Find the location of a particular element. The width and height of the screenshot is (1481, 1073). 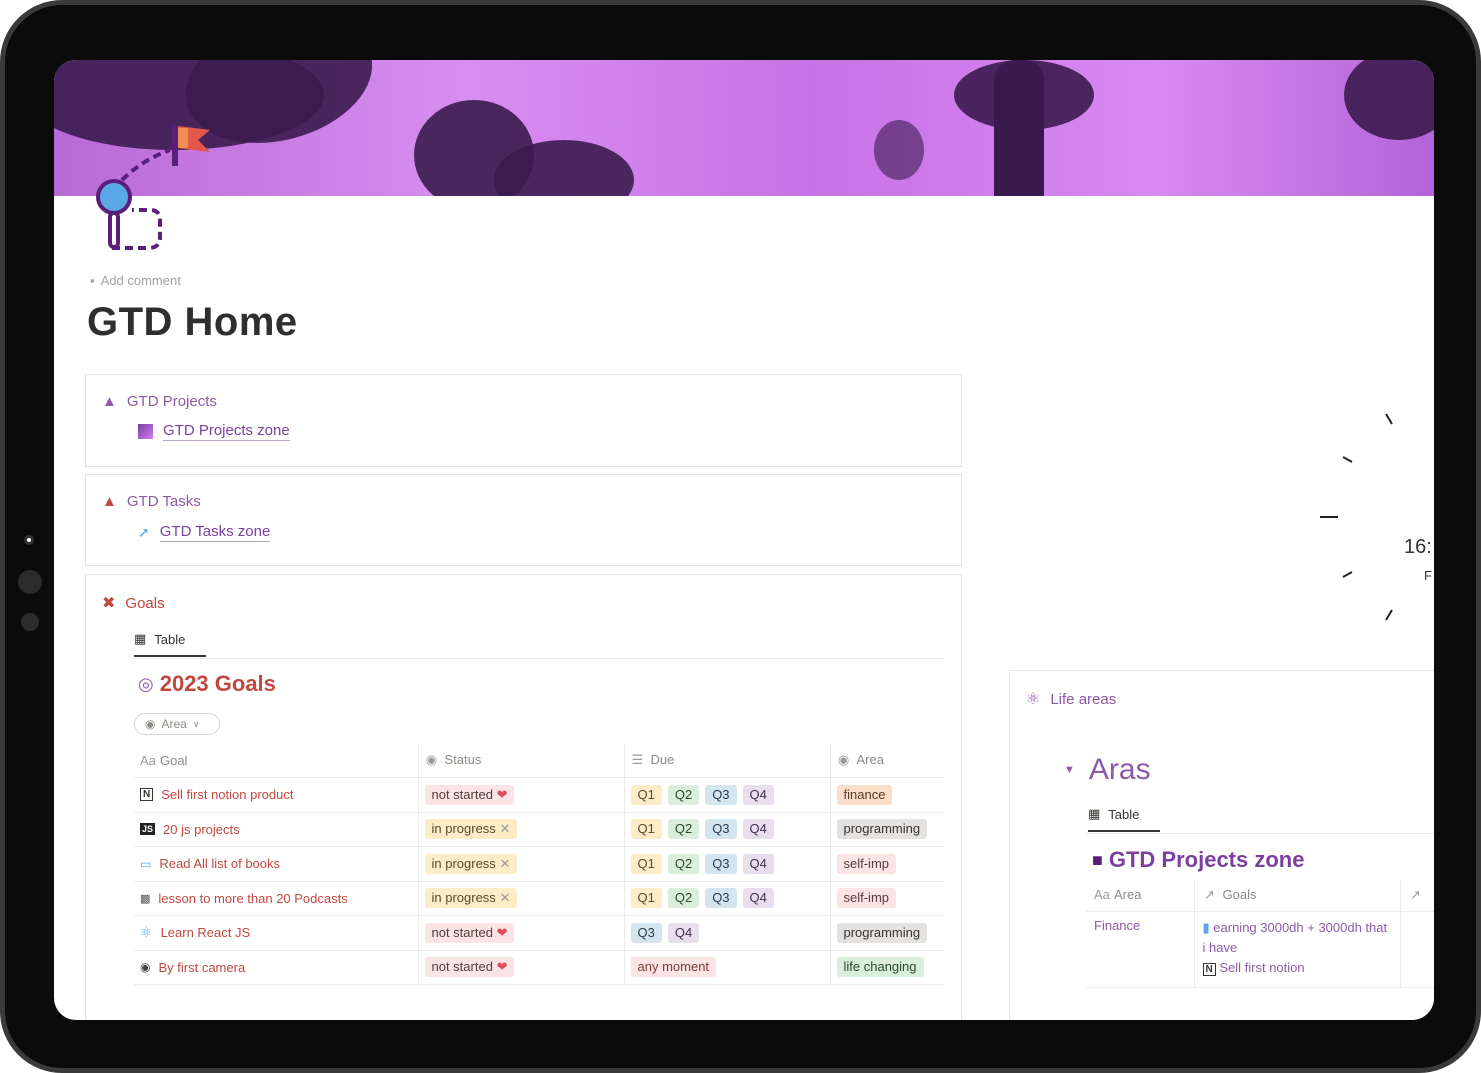

col-due: ☰ Due is located at coordinates (726, 760).